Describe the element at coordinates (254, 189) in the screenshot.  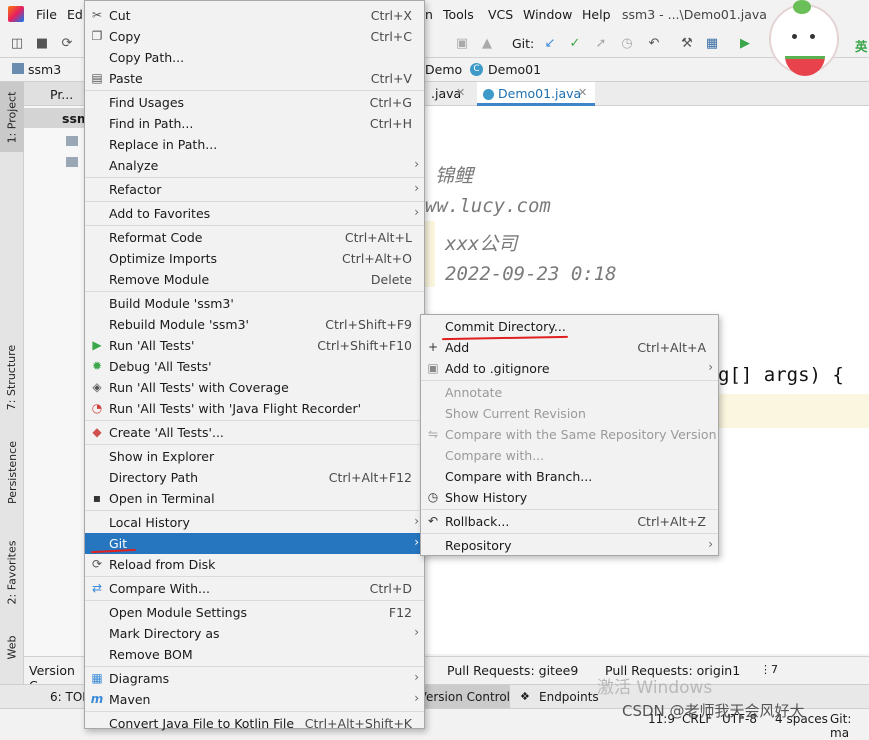
I see `menu-item-refactor: Refactor ›` at that location.